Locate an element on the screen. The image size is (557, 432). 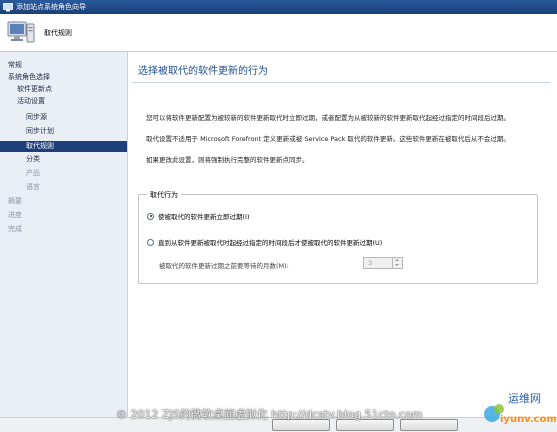
nav-item-software-update-point: 软件更新点 is located at coordinates (34, 89).